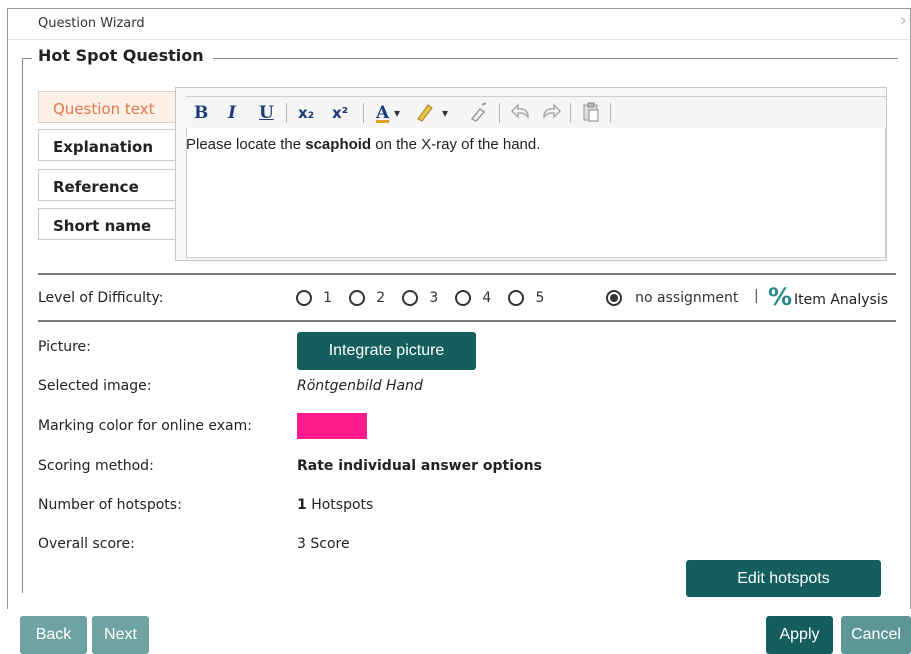 The image size is (911, 654). Describe the element at coordinates (551, 113) in the screenshot. I see `redo-icon` at that location.